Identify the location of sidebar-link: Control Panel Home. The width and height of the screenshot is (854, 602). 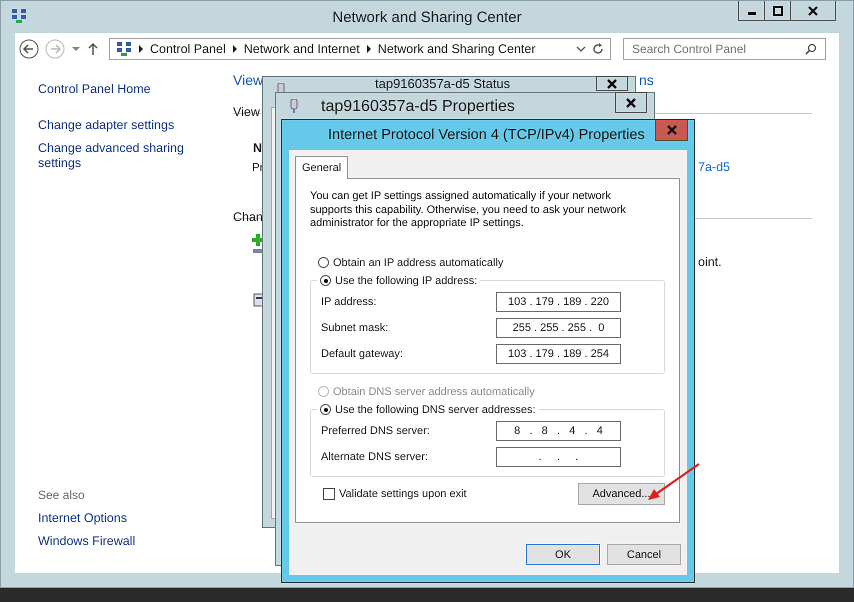
(113, 89).